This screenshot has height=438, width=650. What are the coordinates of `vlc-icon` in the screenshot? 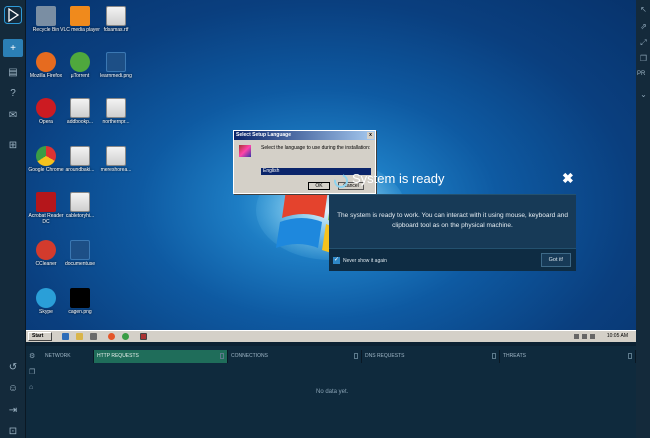 It's located at (80, 16).